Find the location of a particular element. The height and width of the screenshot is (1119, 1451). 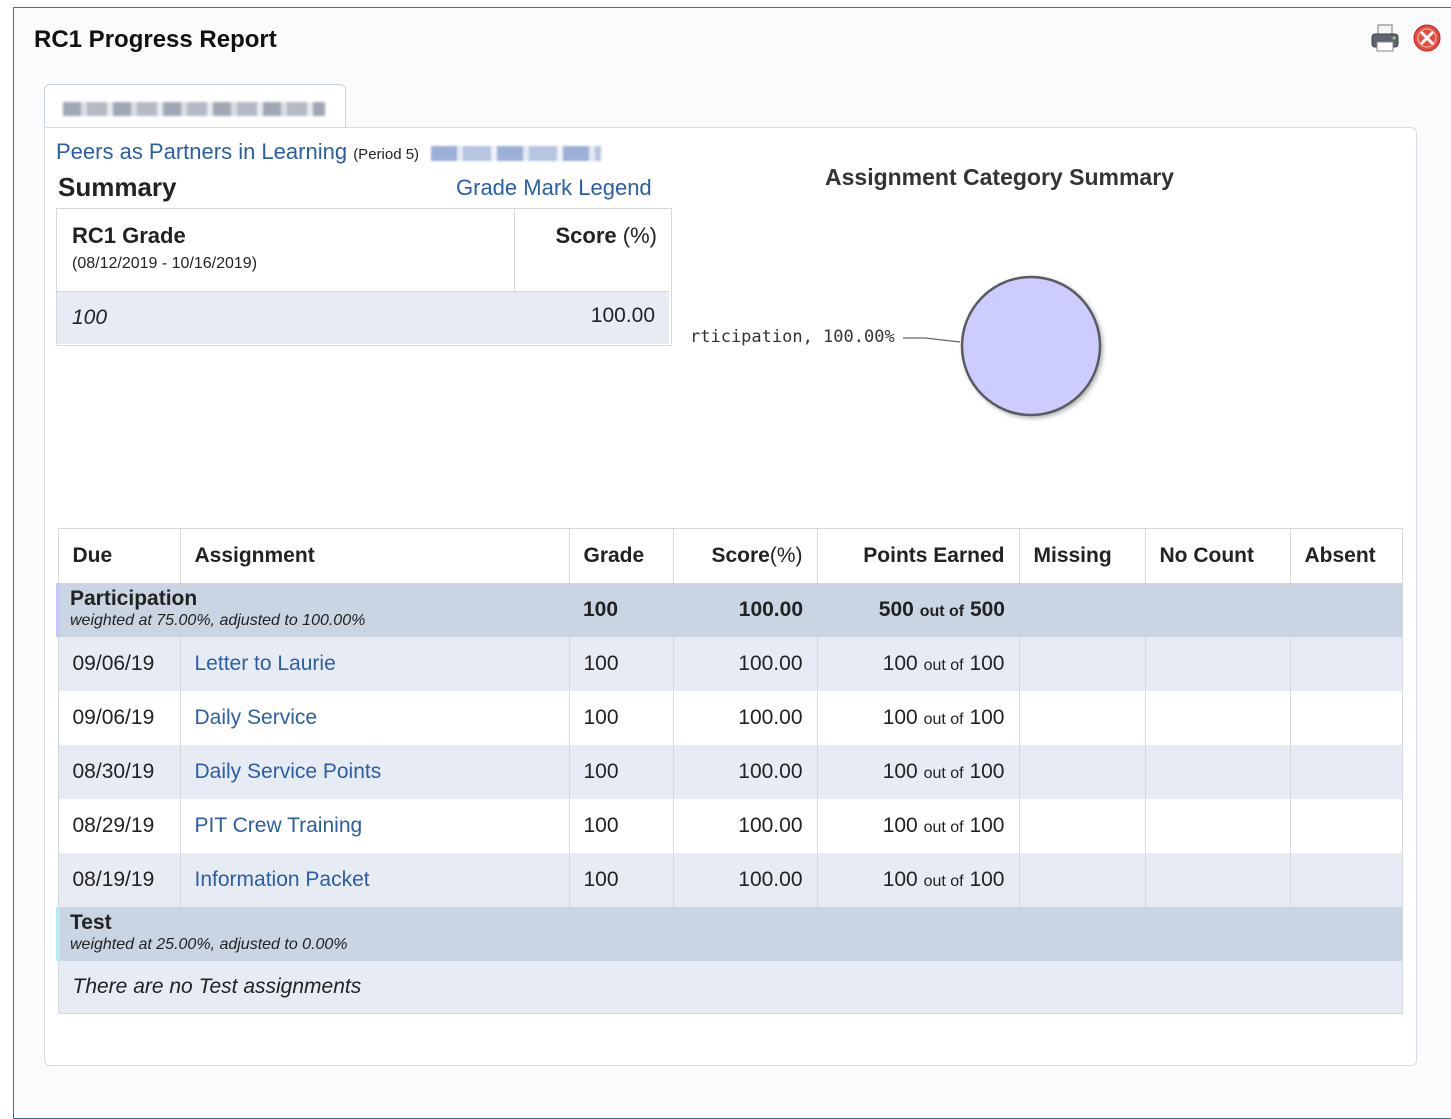

assignment-link: PIT Crew Training is located at coordinates (279, 825).